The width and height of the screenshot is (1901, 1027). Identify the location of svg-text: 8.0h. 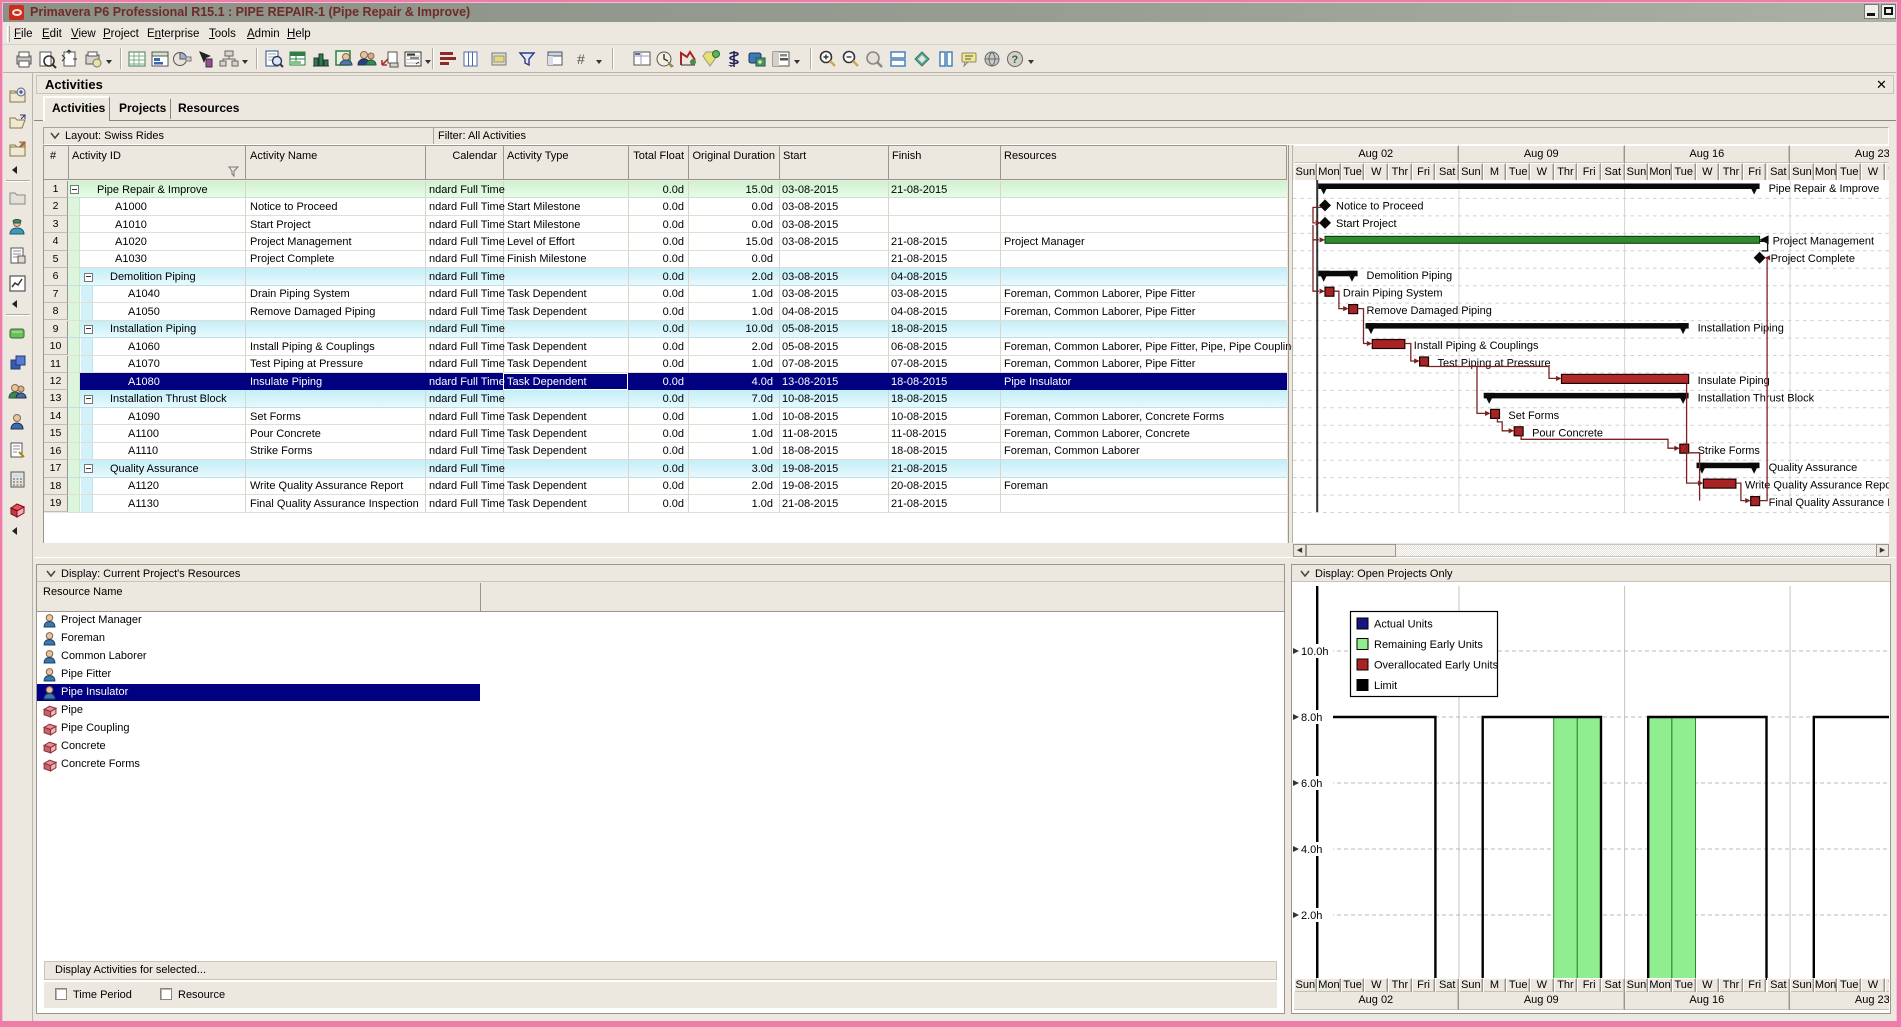
(1311, 718).